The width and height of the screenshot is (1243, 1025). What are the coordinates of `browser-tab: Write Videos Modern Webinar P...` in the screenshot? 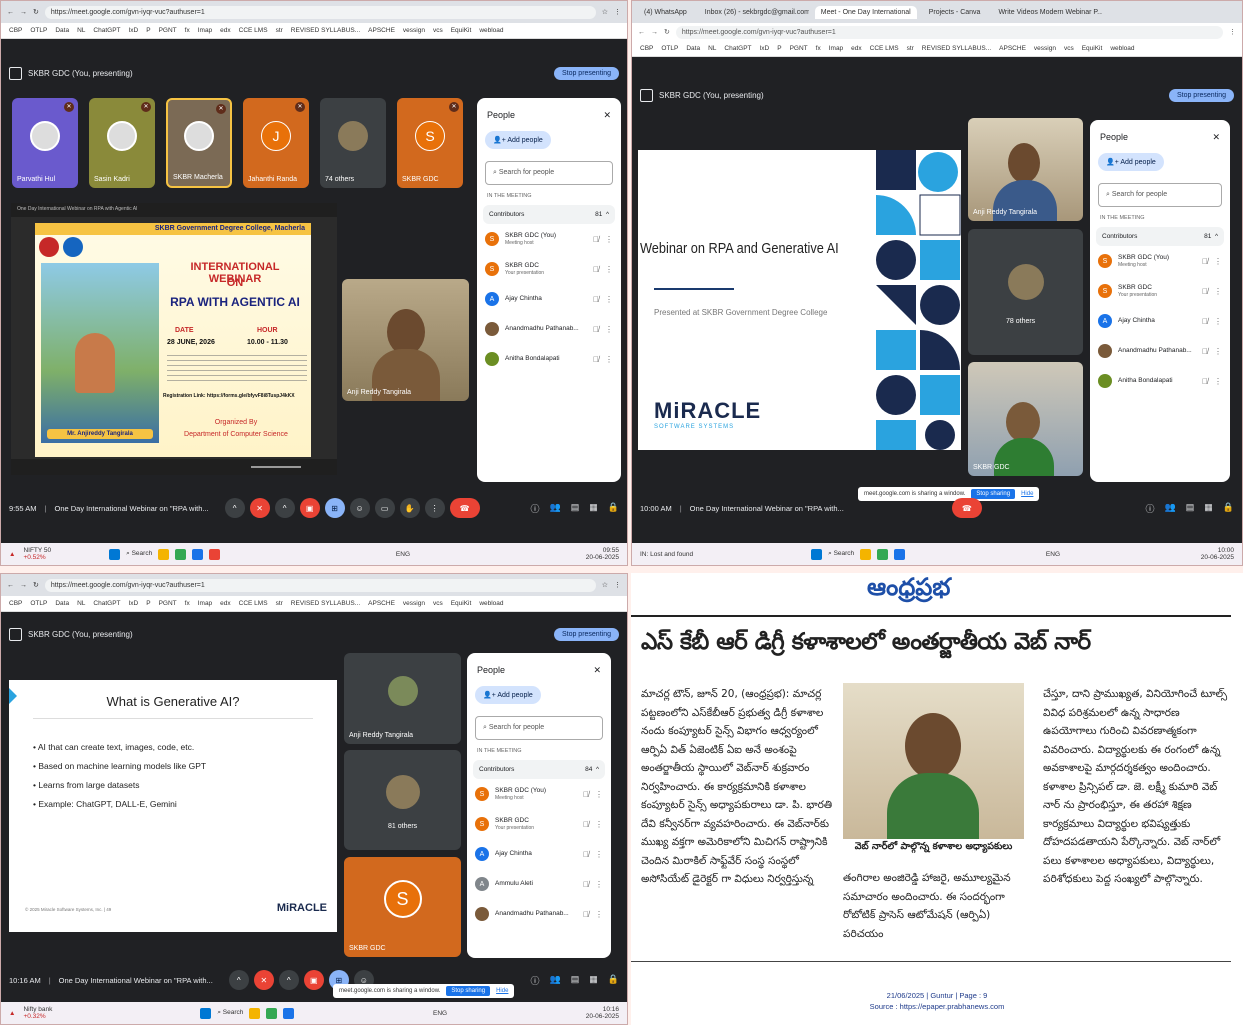 It's located at (1047, 12).